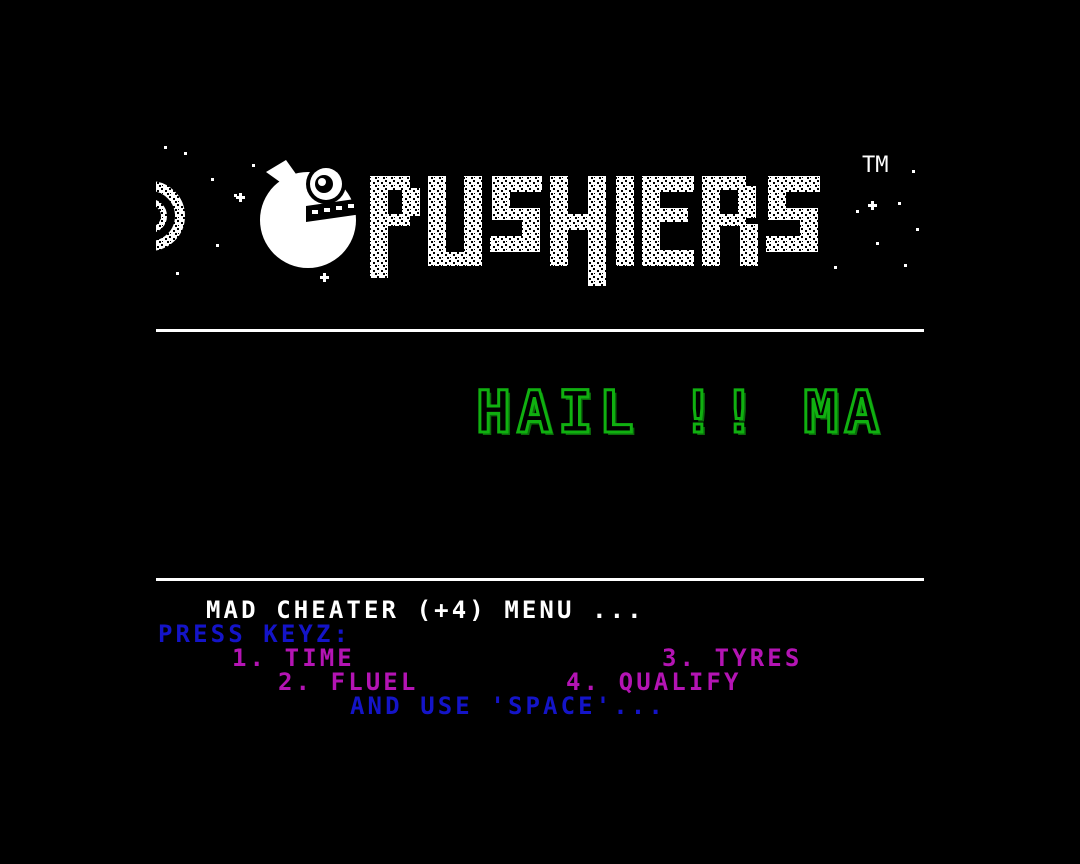 The image size is (1080, 864). Describe the element at coordinates (293, 658) in the screenshot. I see `option-time: 1. TIME` at that location.